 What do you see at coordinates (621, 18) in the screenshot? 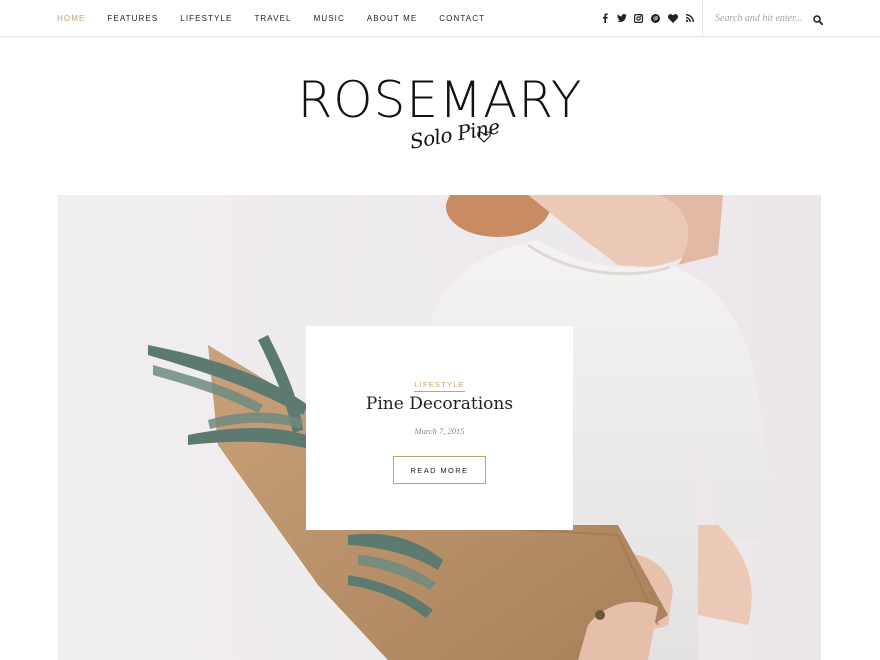
I see `twitter-icon` at bounding box center [621, 18].